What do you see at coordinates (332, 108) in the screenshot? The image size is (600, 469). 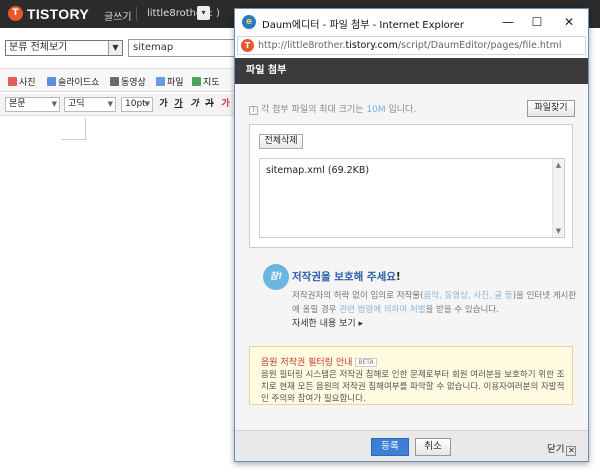 I see `max-size-info: ! 각 첨부 파일의 최대 크기는 10M 입니다.` at bounding box center [332, 108].